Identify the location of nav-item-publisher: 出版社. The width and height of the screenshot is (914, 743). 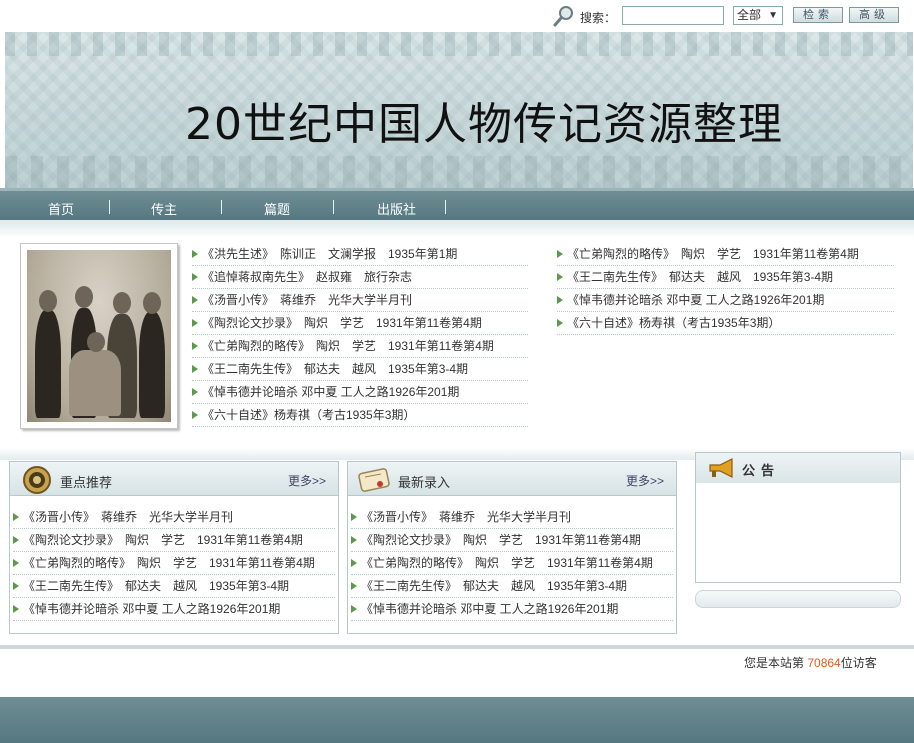
(396, 208).